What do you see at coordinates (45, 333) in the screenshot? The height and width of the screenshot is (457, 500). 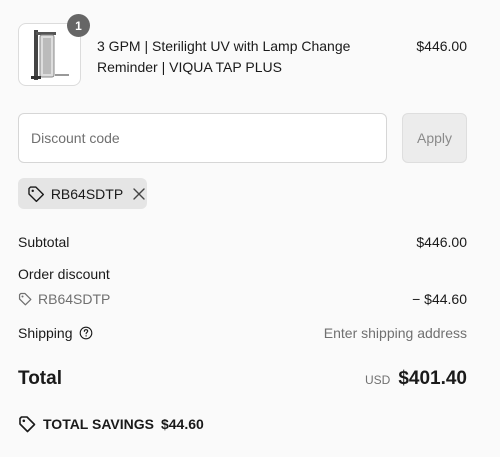 I see `shipping-label: Shipping` at bounding box center [45, 333].